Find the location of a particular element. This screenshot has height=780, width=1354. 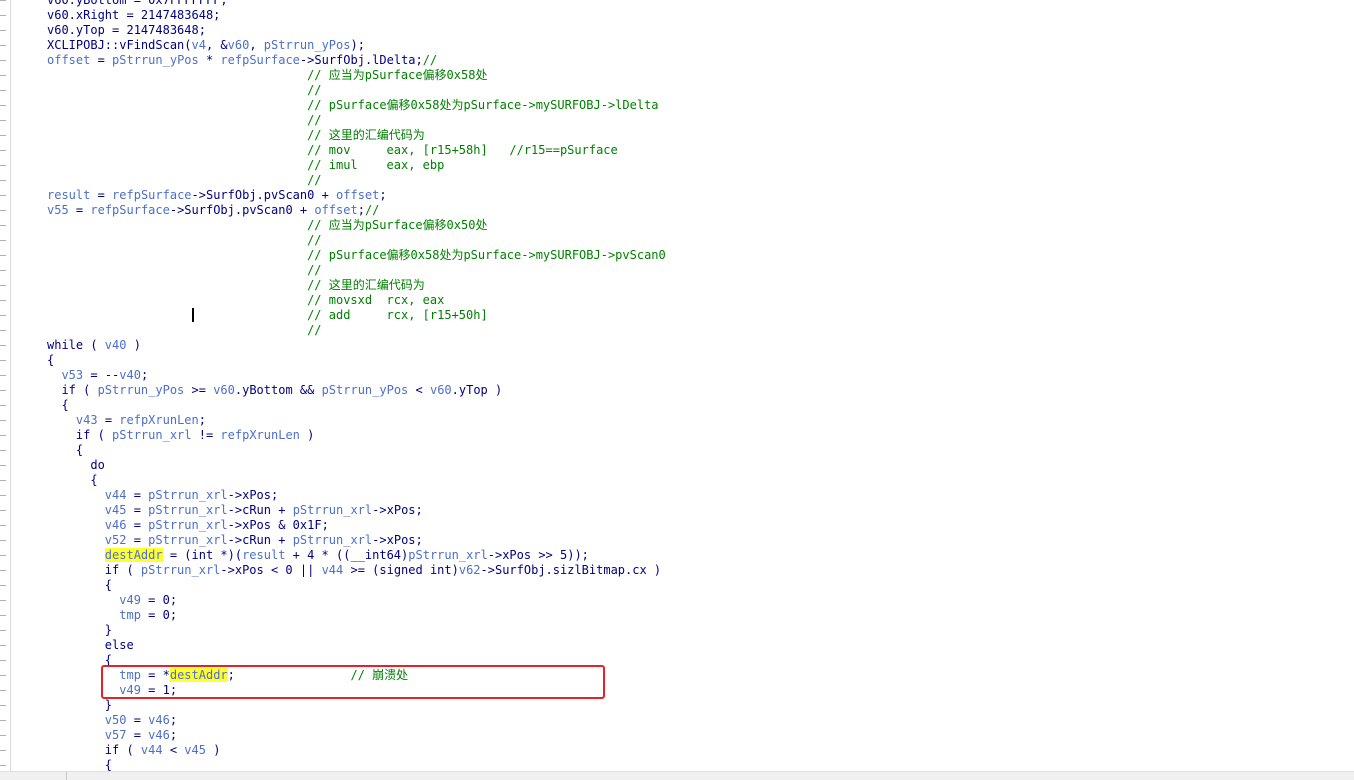

code-token: else is located at coordinates (90, 645).